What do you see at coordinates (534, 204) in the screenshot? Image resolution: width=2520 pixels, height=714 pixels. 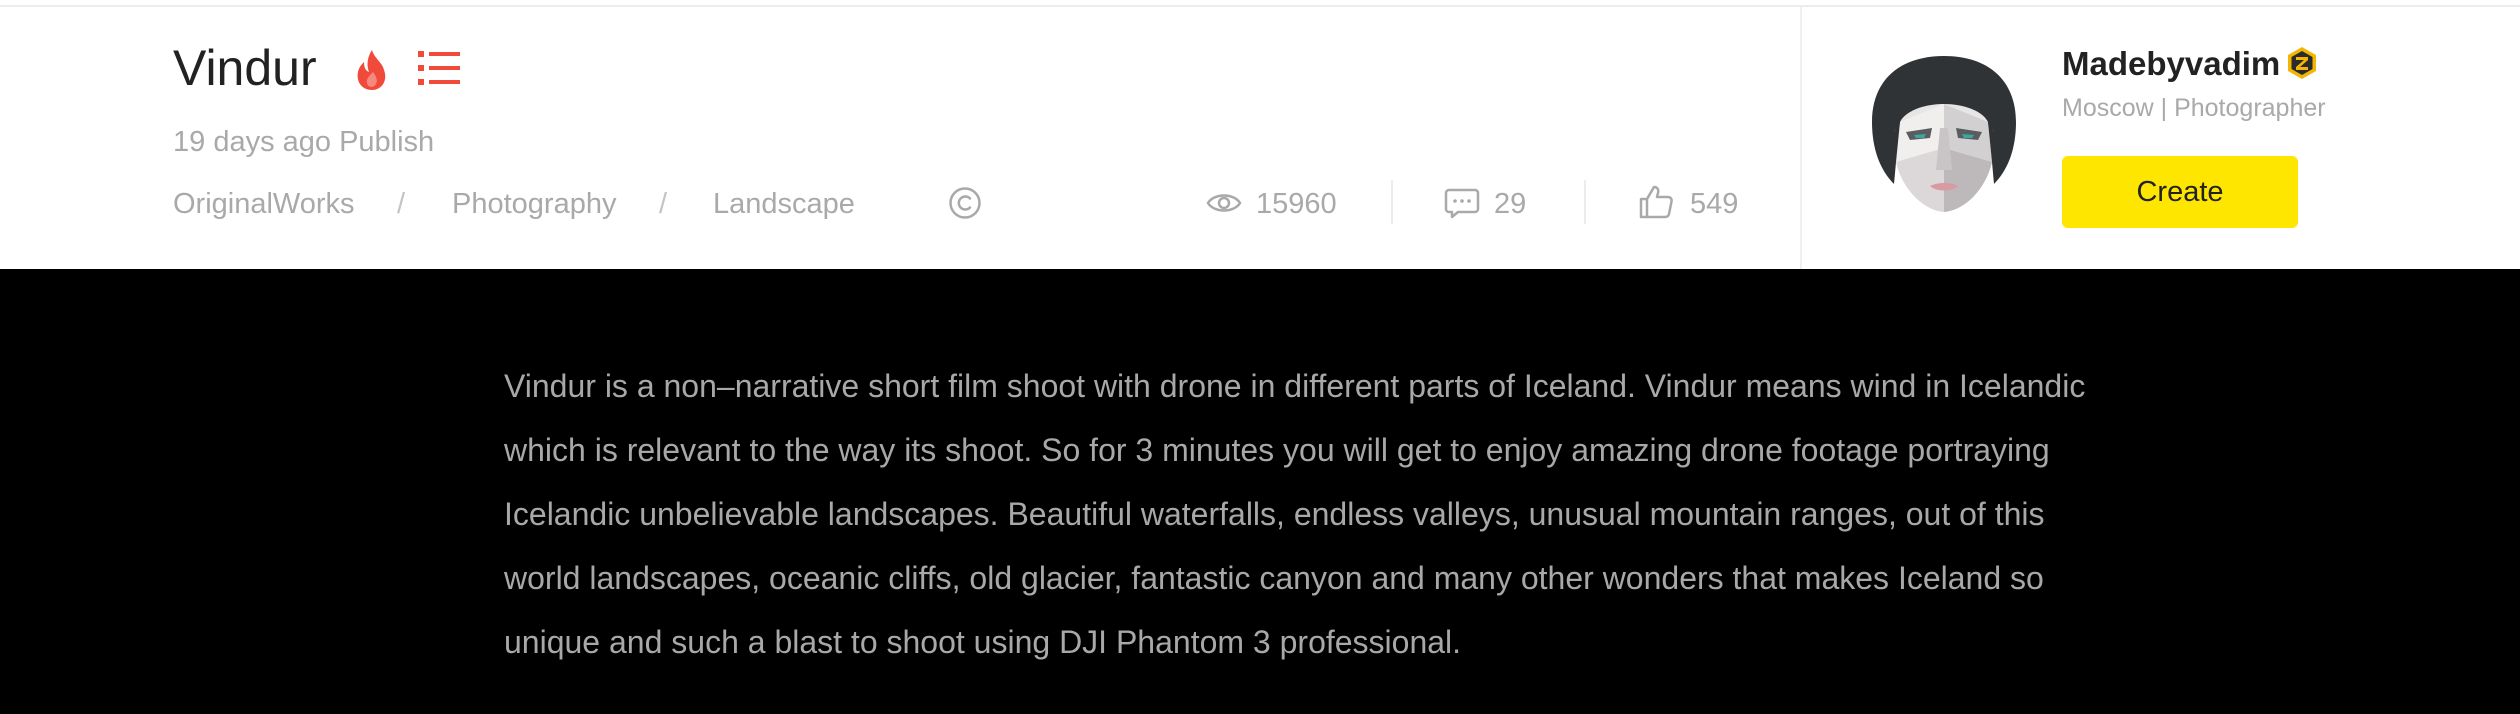 I see `breadcrumb-photography: Photography` at bounding box center [534, 204].